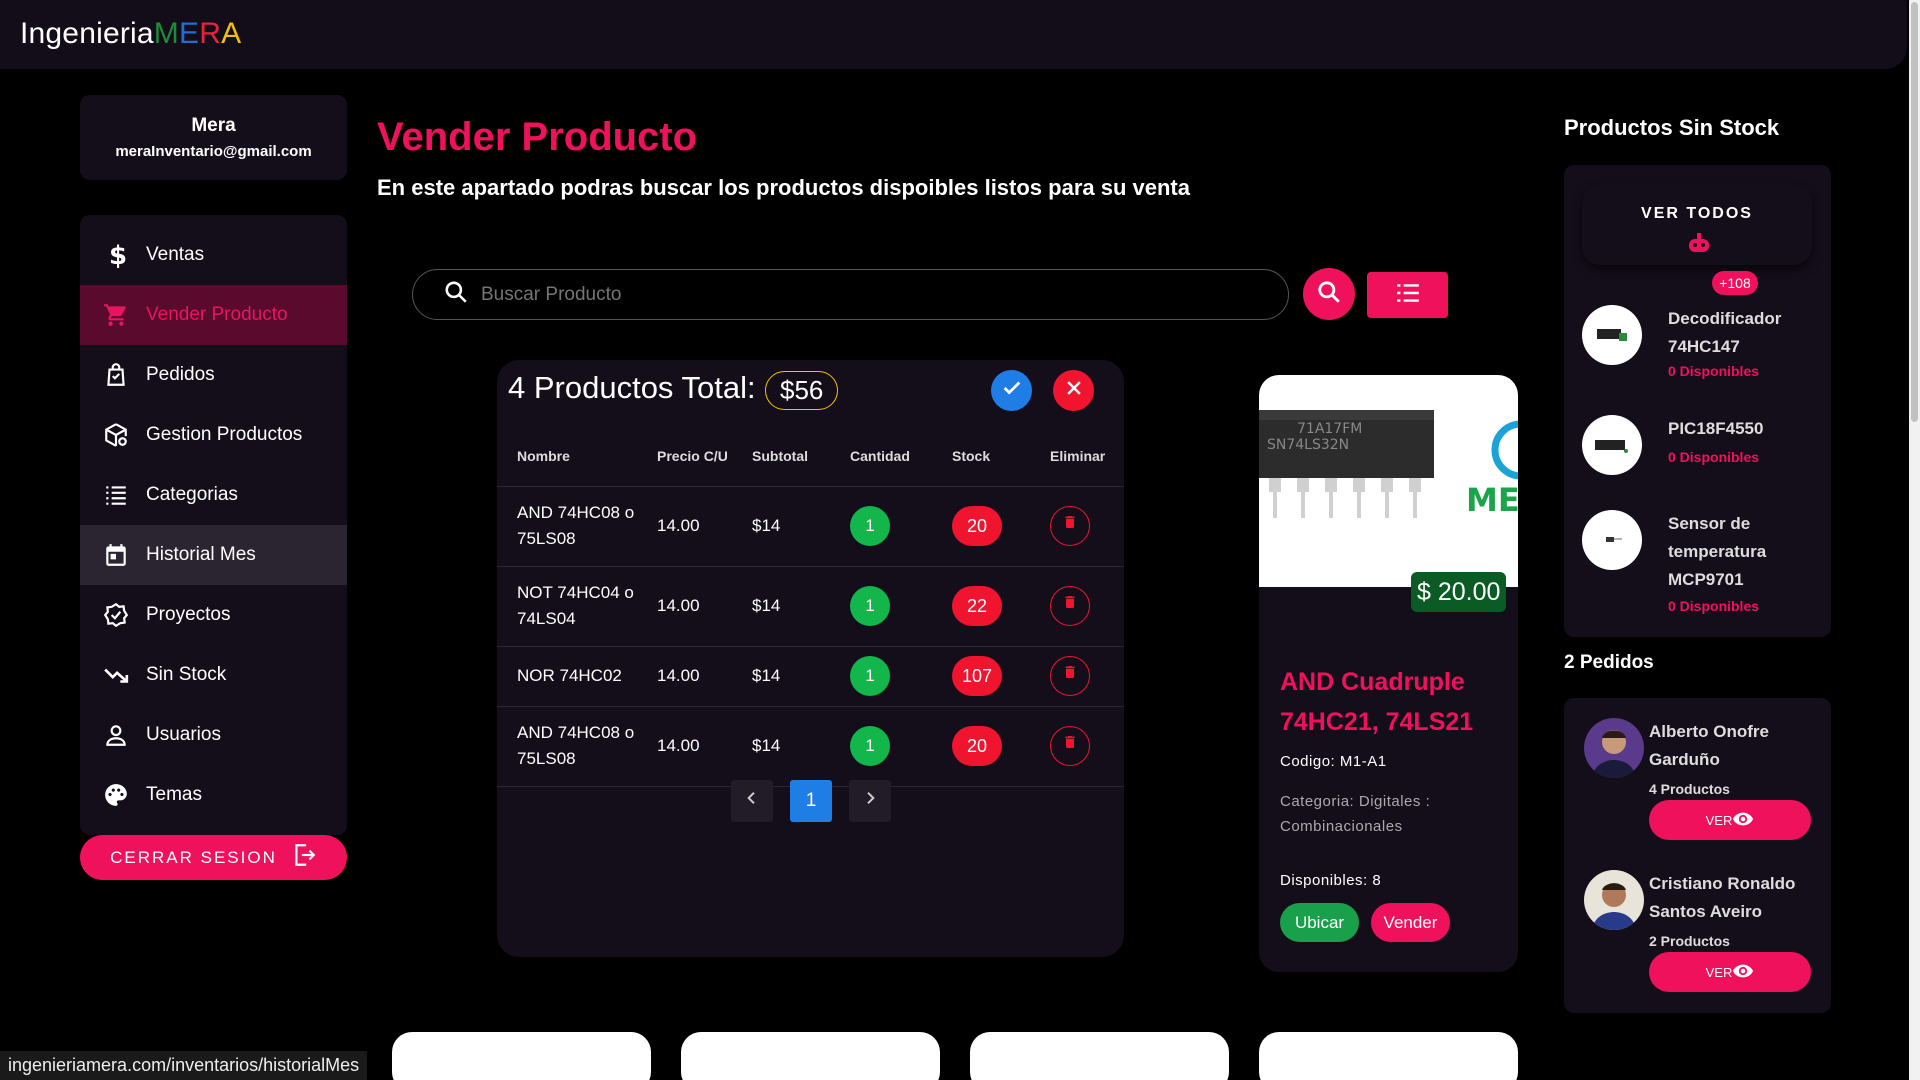 The image size is (1920, 1080). I want to click on sidebar-item-proyectos: Proyectos, so click(213, 615).